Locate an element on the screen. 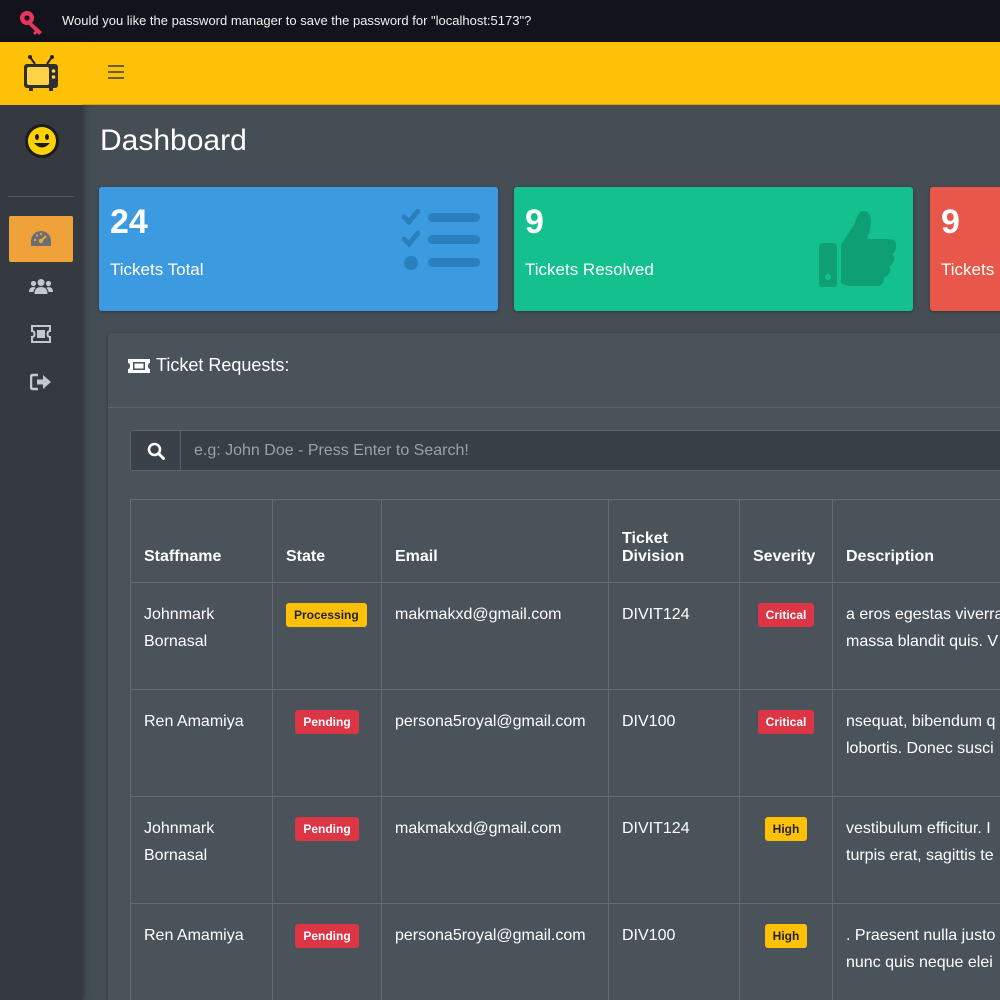 This screenshot has width=1000, height=1000. stat-box-tickets-total: 24 Tickets Total is located at coordinates (298, 249).